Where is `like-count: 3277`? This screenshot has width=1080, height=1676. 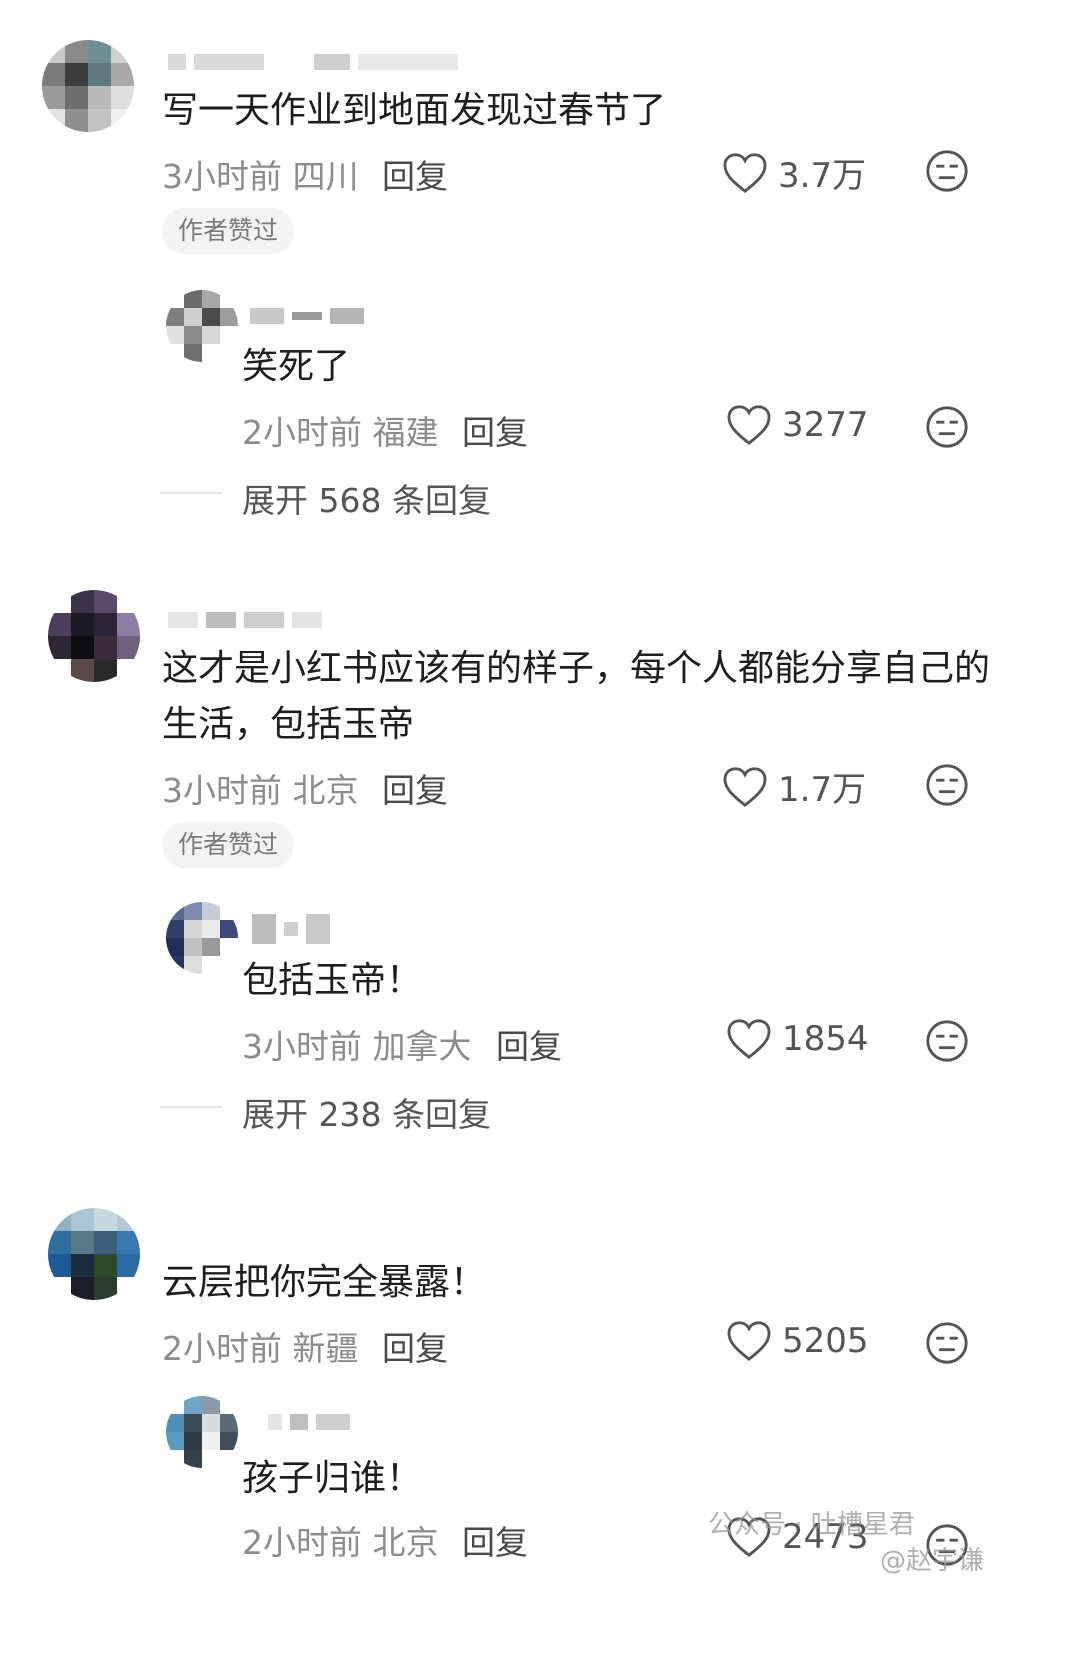
like-count: 3277 is located at coordinates (825, 425).